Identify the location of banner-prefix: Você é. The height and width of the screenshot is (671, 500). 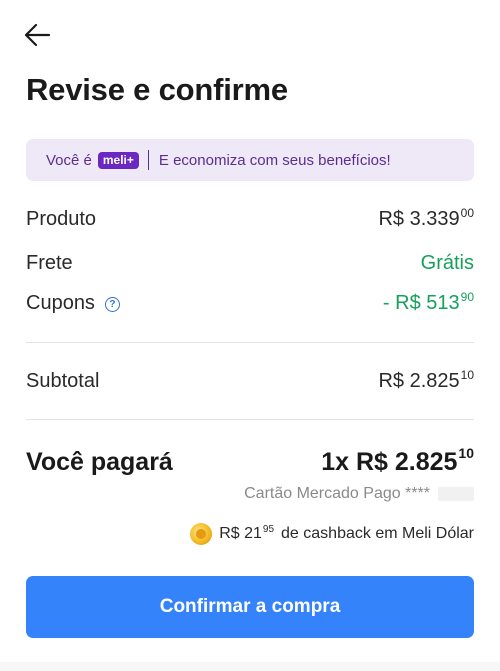
(69, 160).